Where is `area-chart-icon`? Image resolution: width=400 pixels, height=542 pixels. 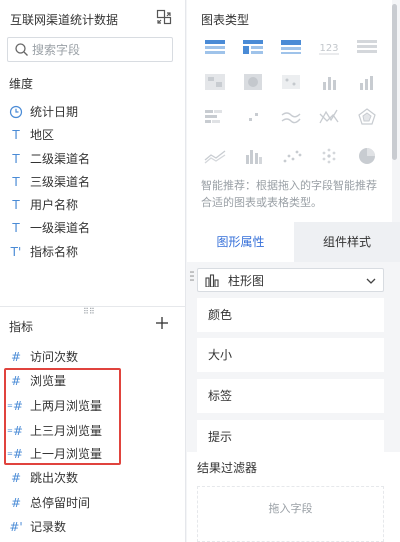
area-chart-icon is located at coordinates (215, 156).